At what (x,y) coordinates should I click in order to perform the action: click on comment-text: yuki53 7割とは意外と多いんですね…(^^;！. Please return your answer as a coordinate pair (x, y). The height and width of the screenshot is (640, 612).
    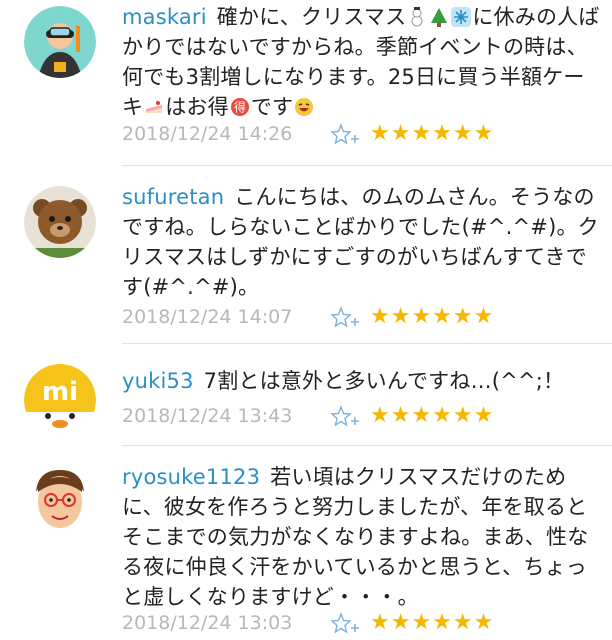
    Looking at the image, I should click on (362, 381).